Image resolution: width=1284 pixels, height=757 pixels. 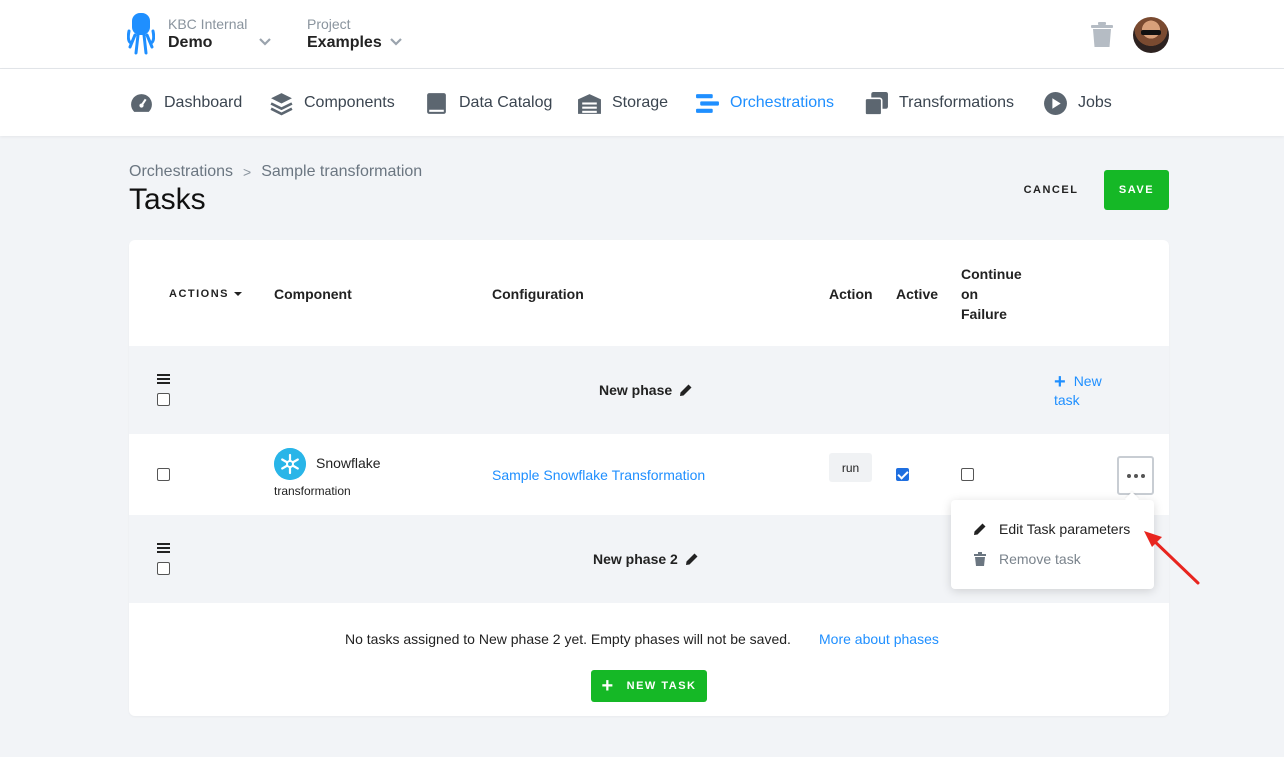 What do you see at coordinates (538, 294) in the screenshot?
I see `header-configuration: Configuration` at bounding box center [538, 294].